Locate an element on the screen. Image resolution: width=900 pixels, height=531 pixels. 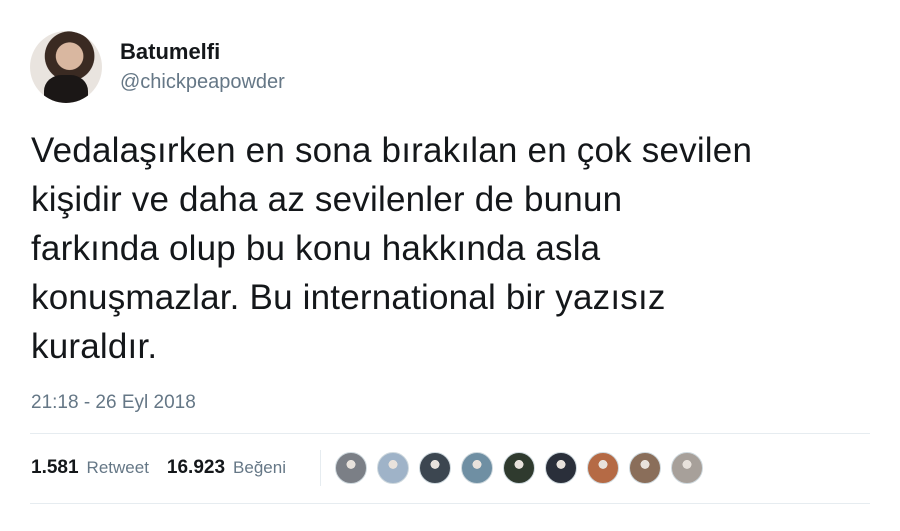
like-count: 16.923 is located at coordinates (196, 468).